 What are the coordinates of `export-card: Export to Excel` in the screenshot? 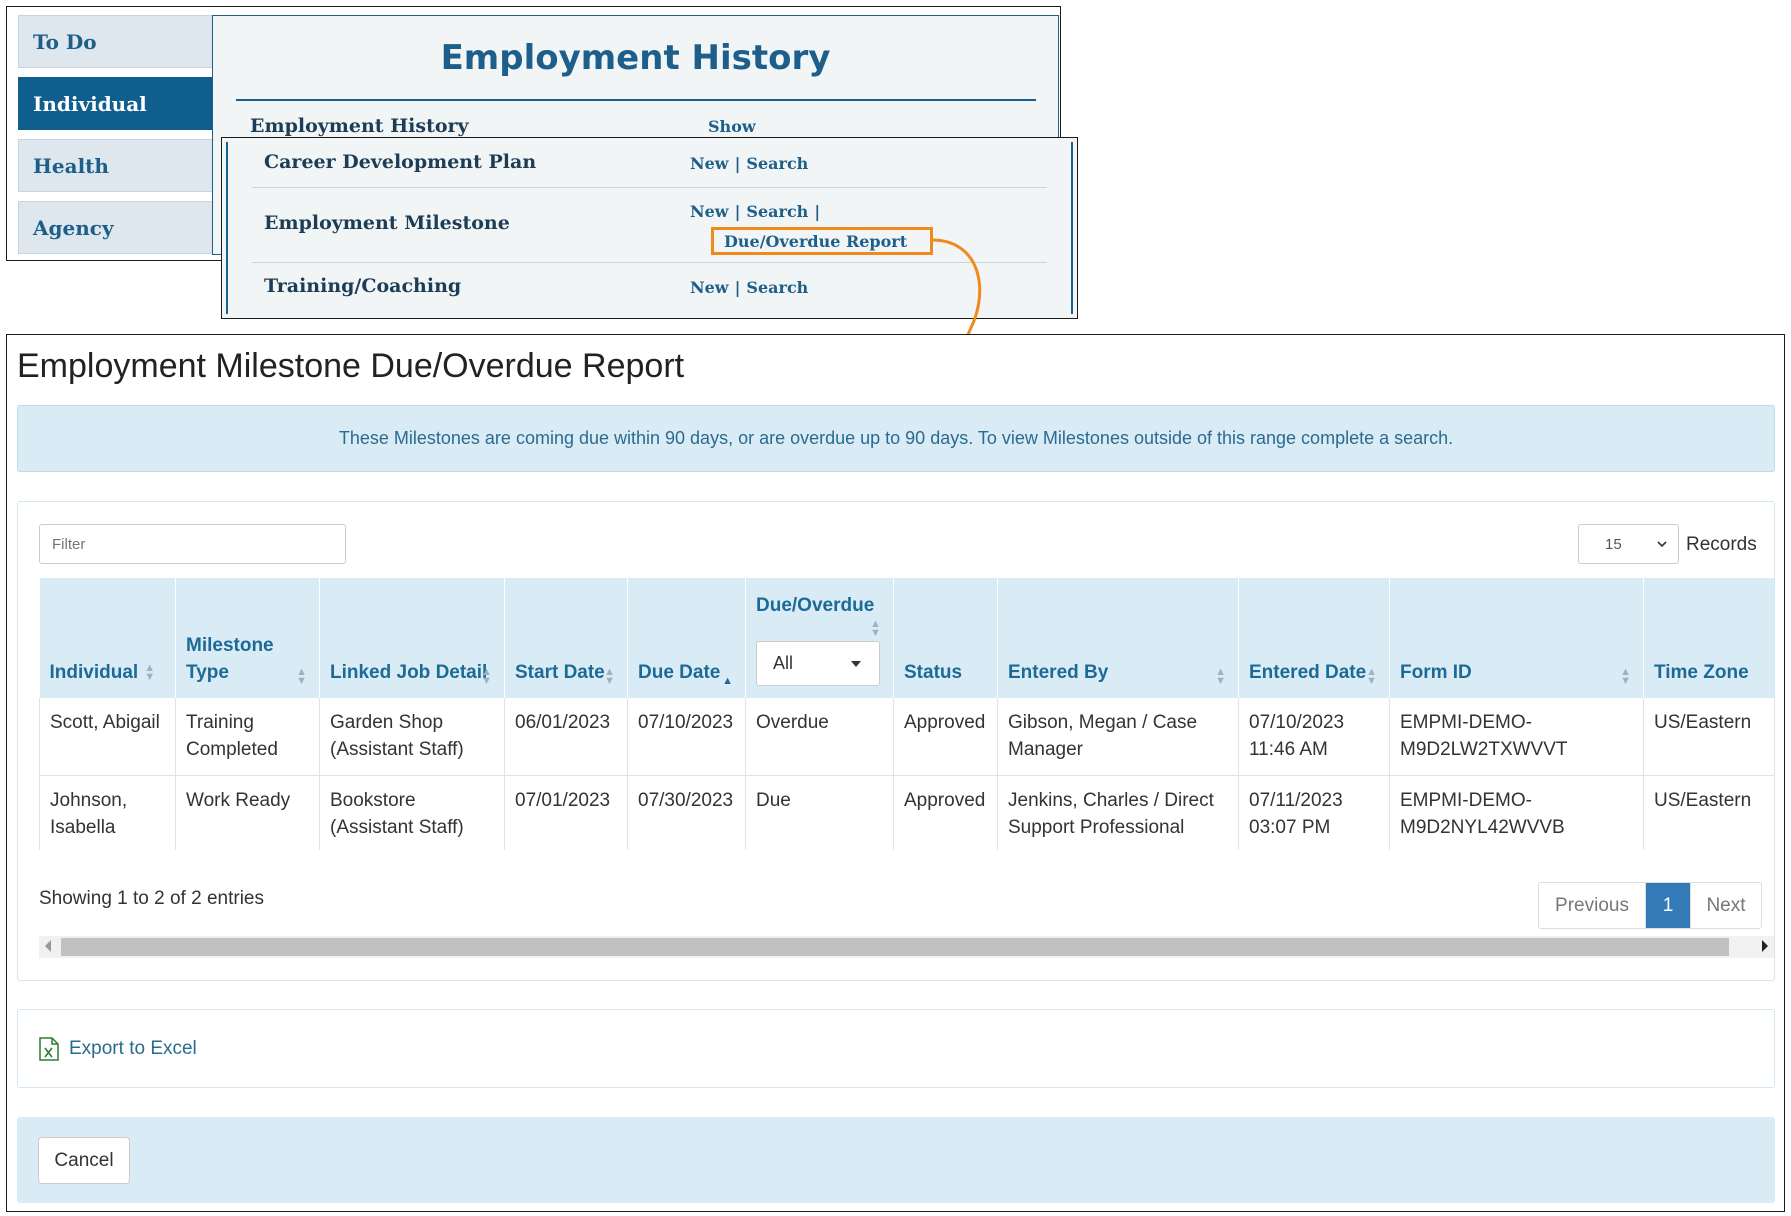 It's located at (896, 1048).